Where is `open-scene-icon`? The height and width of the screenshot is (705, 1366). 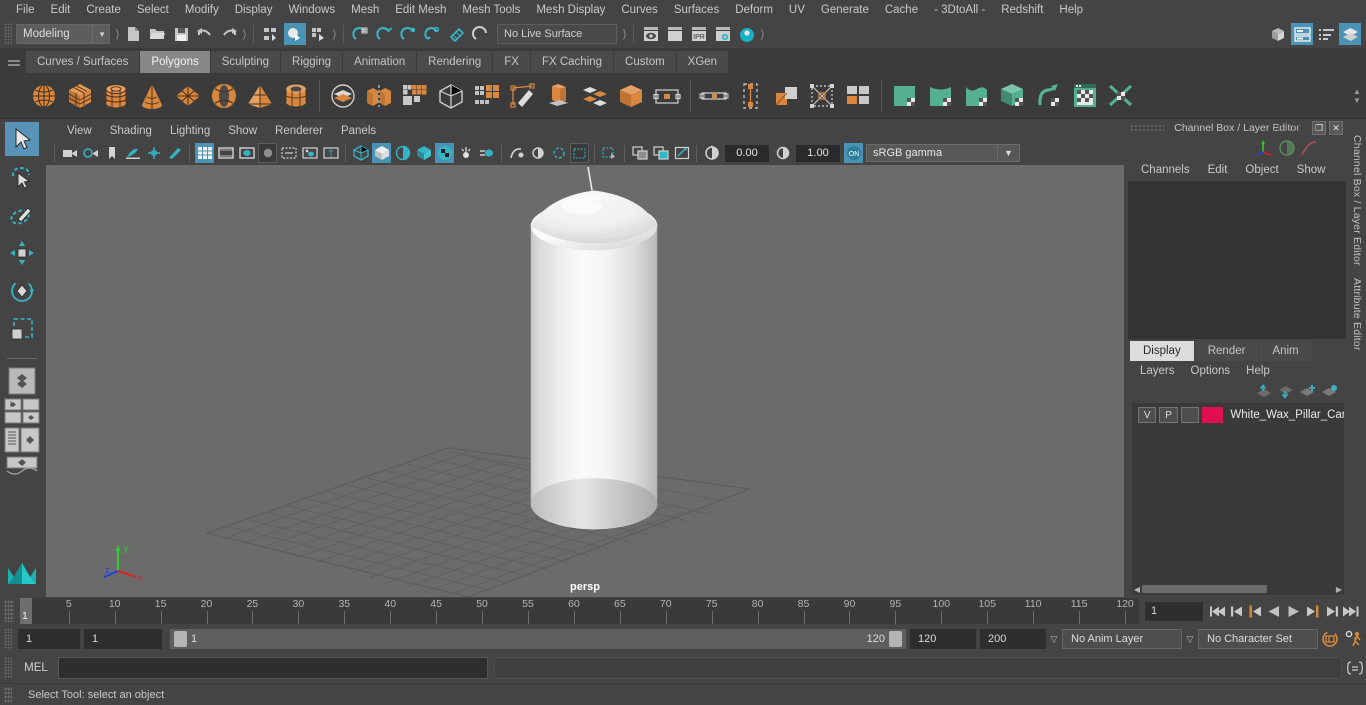 open-scene-icon is located at coordinates (157, 34).